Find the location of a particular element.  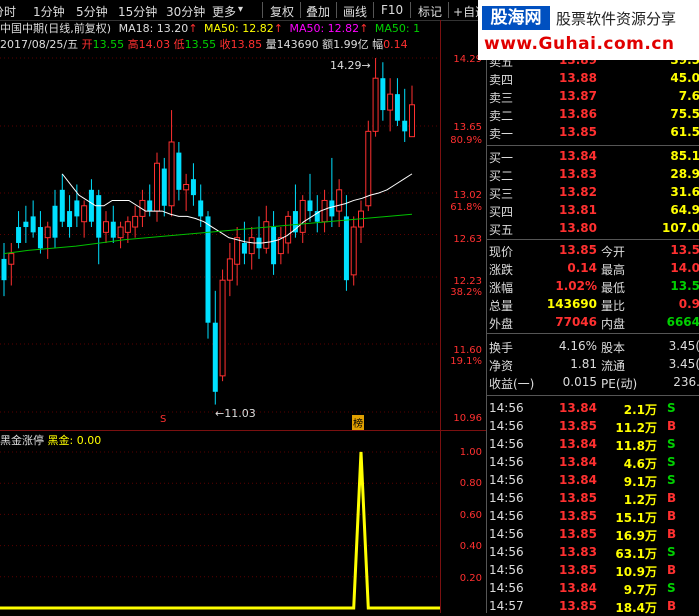

ask-row: 卖一 13.85 61.5 is located at coordinates (593, 133).